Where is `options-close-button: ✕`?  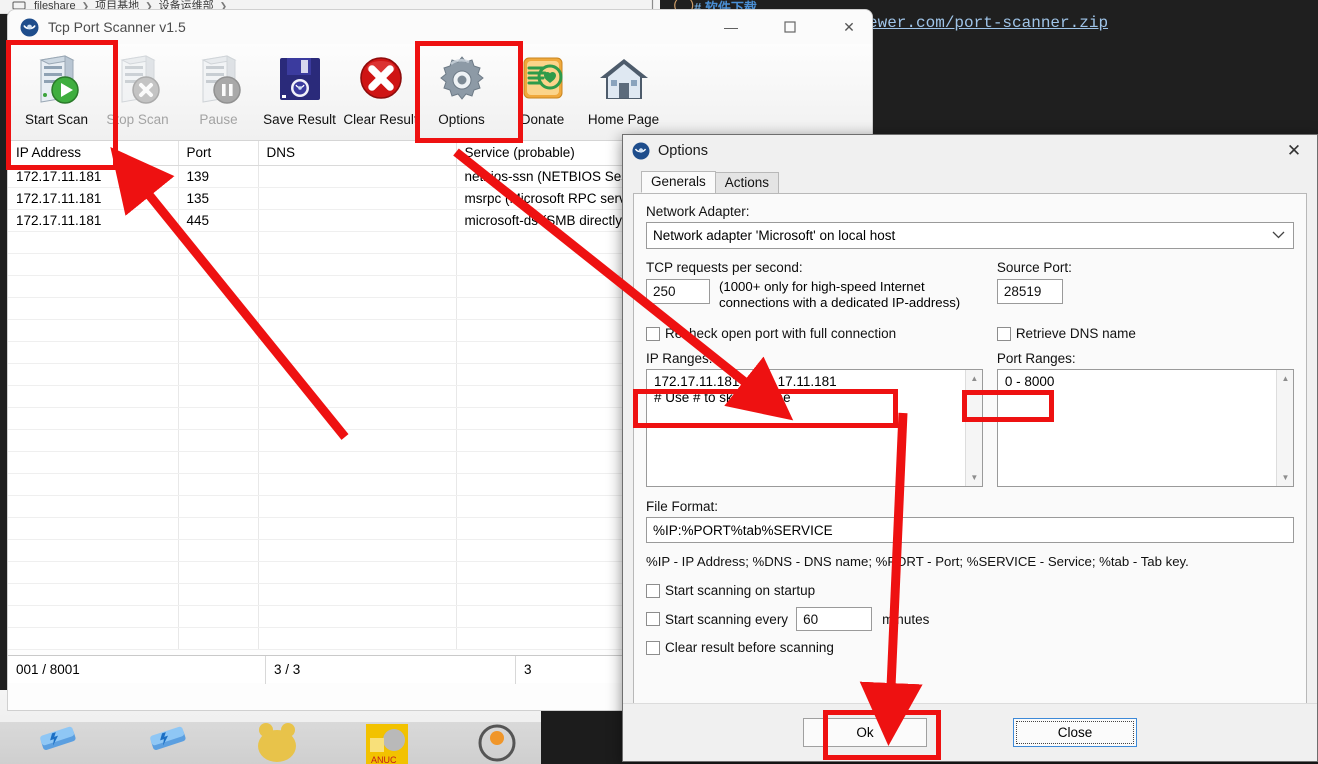
options-close-button: ✕ is located at coordinates (1294, 151).